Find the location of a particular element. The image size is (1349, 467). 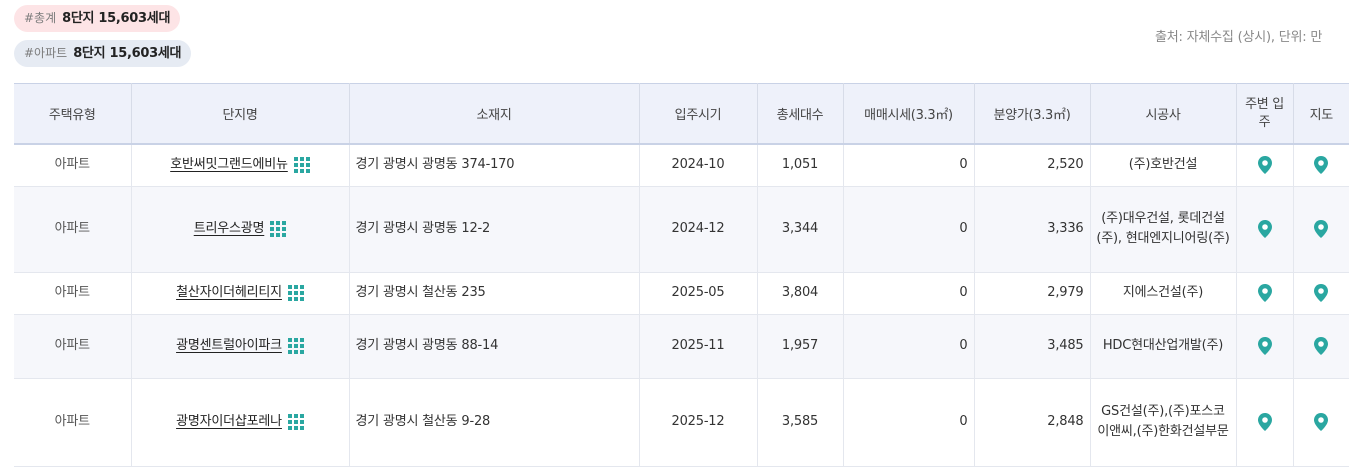

header-households: 총세대수 is located at coordinates (800, 114).